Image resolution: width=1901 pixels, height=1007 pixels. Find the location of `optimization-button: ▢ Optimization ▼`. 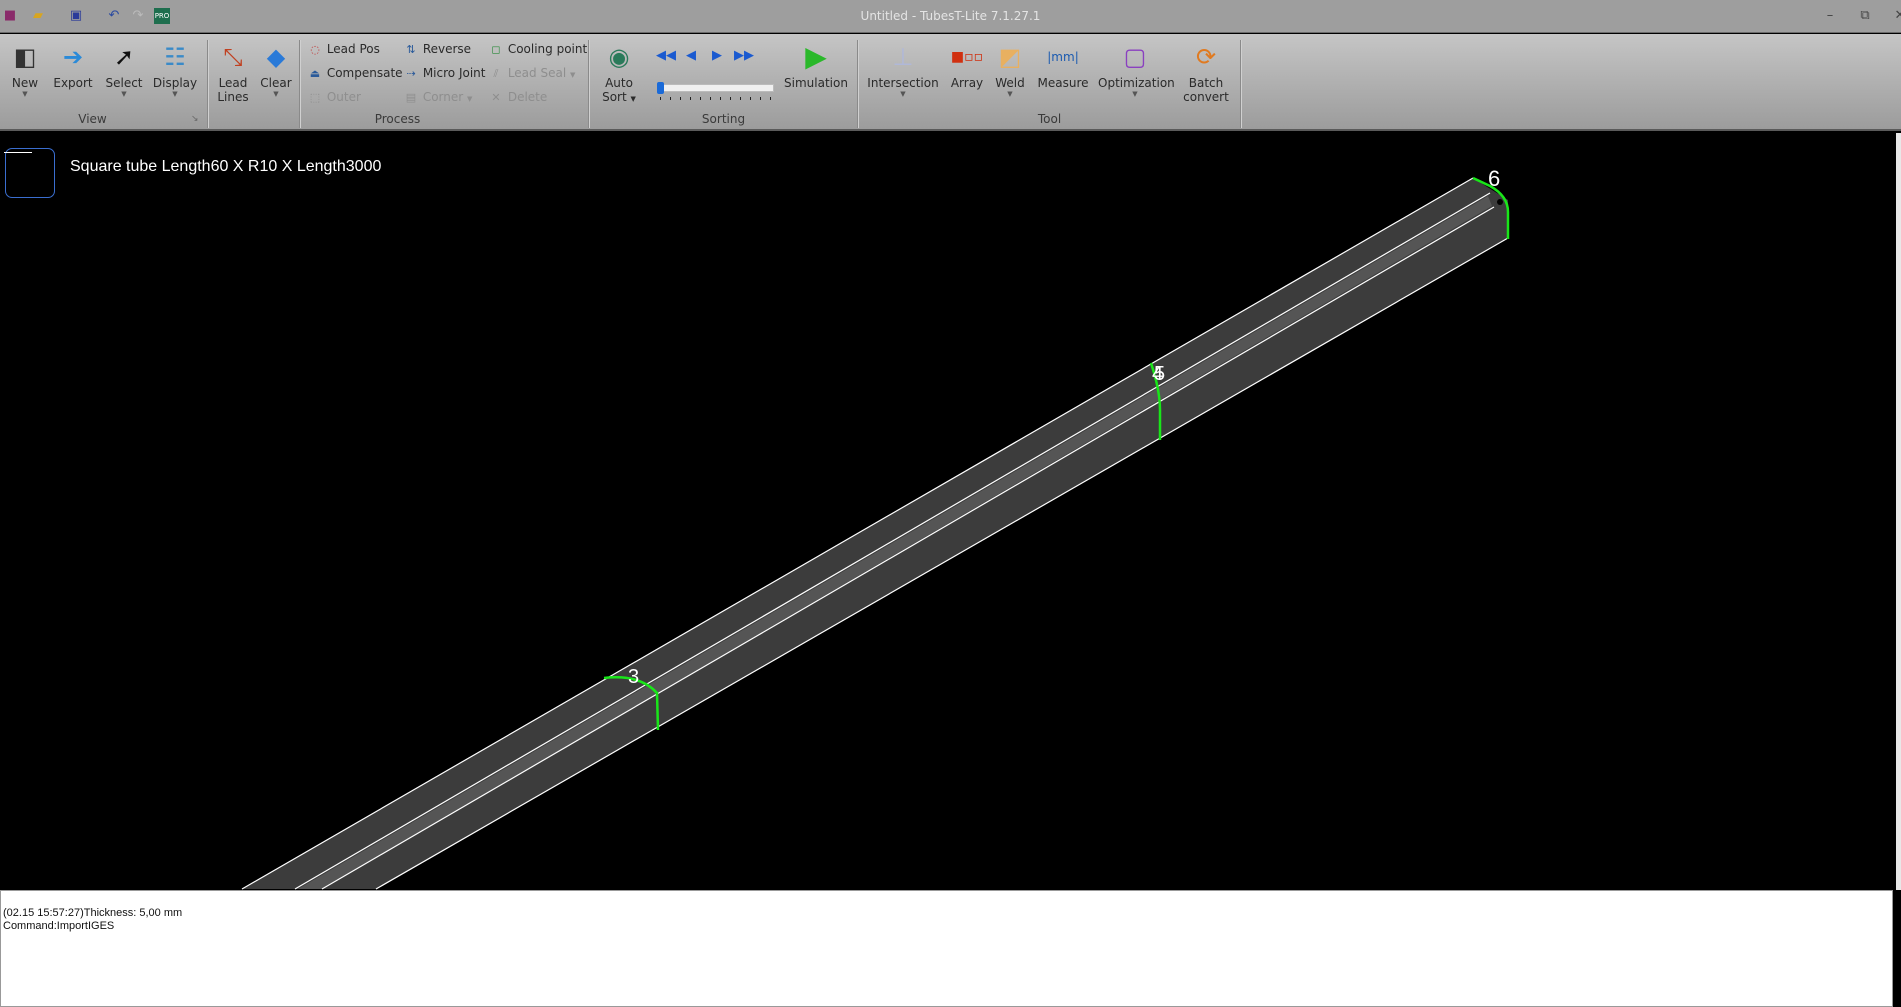

optimization-button: ▢ Optimization ▼ is located at coordinates (1136, 70).